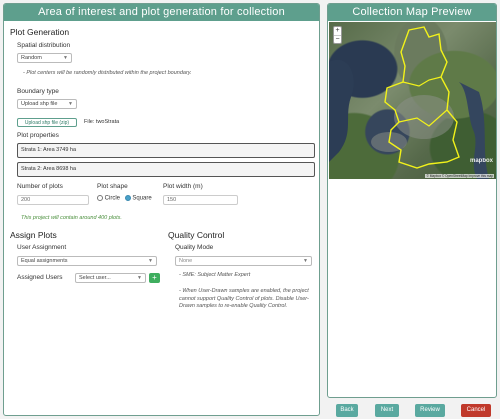  Describe the element at coordinates (186, 261) in the screenshot. I see `quality-mode-value: None` at that location.